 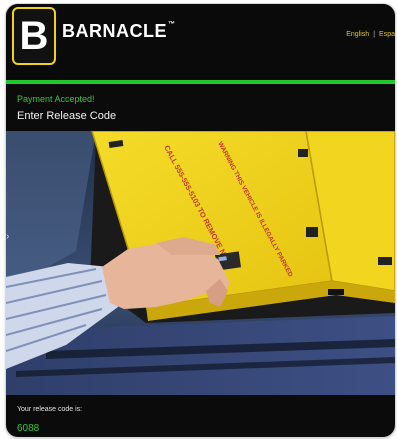 I want to click on release-code-value: 6088, so click(x=28, y=428).